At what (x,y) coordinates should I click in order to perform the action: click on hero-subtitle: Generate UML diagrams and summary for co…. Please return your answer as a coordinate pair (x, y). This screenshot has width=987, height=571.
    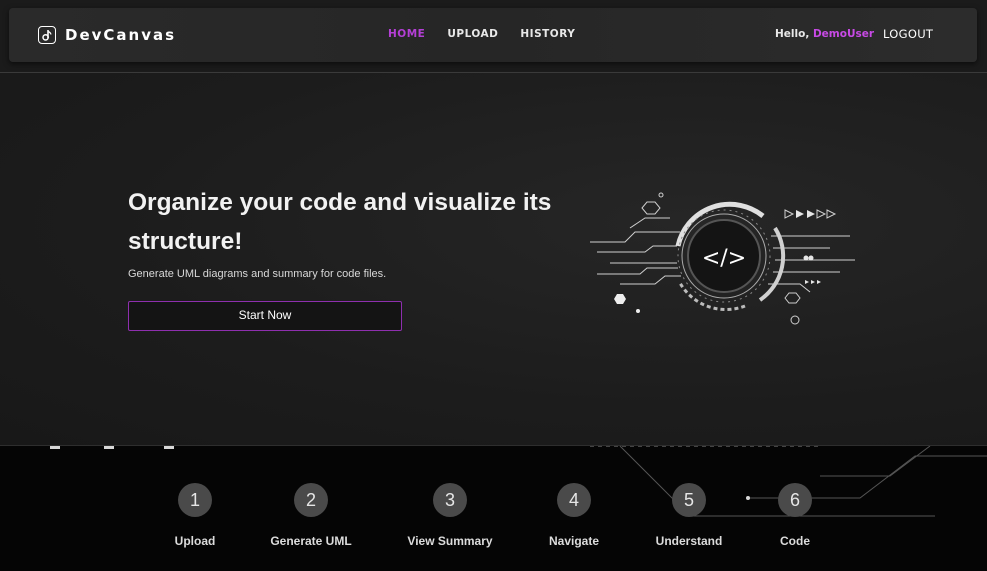
    Looking at the image, I should click on (257, 274).